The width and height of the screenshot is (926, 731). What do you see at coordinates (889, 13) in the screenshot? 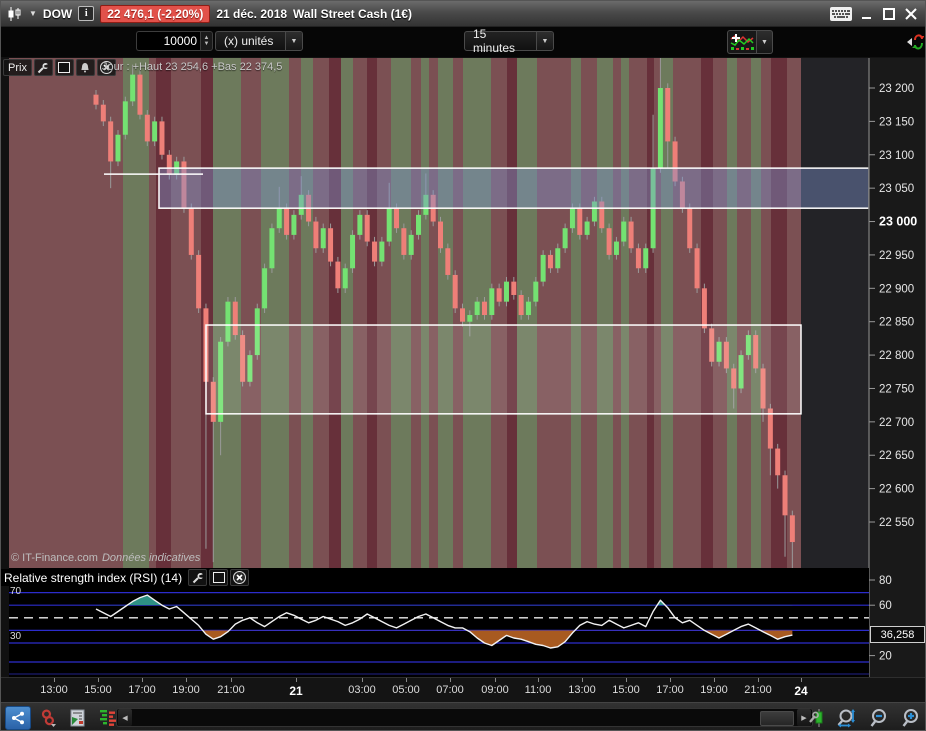
I see `maximize-button` at bounding box center [889, 13].